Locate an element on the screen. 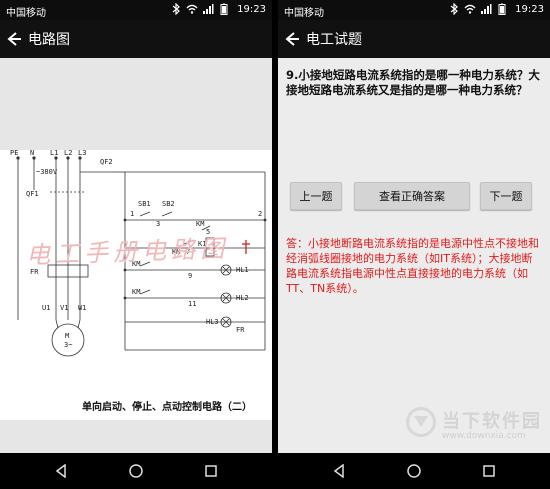 The width and height of the screenshot is (550, 489). brand-url: www.downxia.com is located at coordinates (484, 436).